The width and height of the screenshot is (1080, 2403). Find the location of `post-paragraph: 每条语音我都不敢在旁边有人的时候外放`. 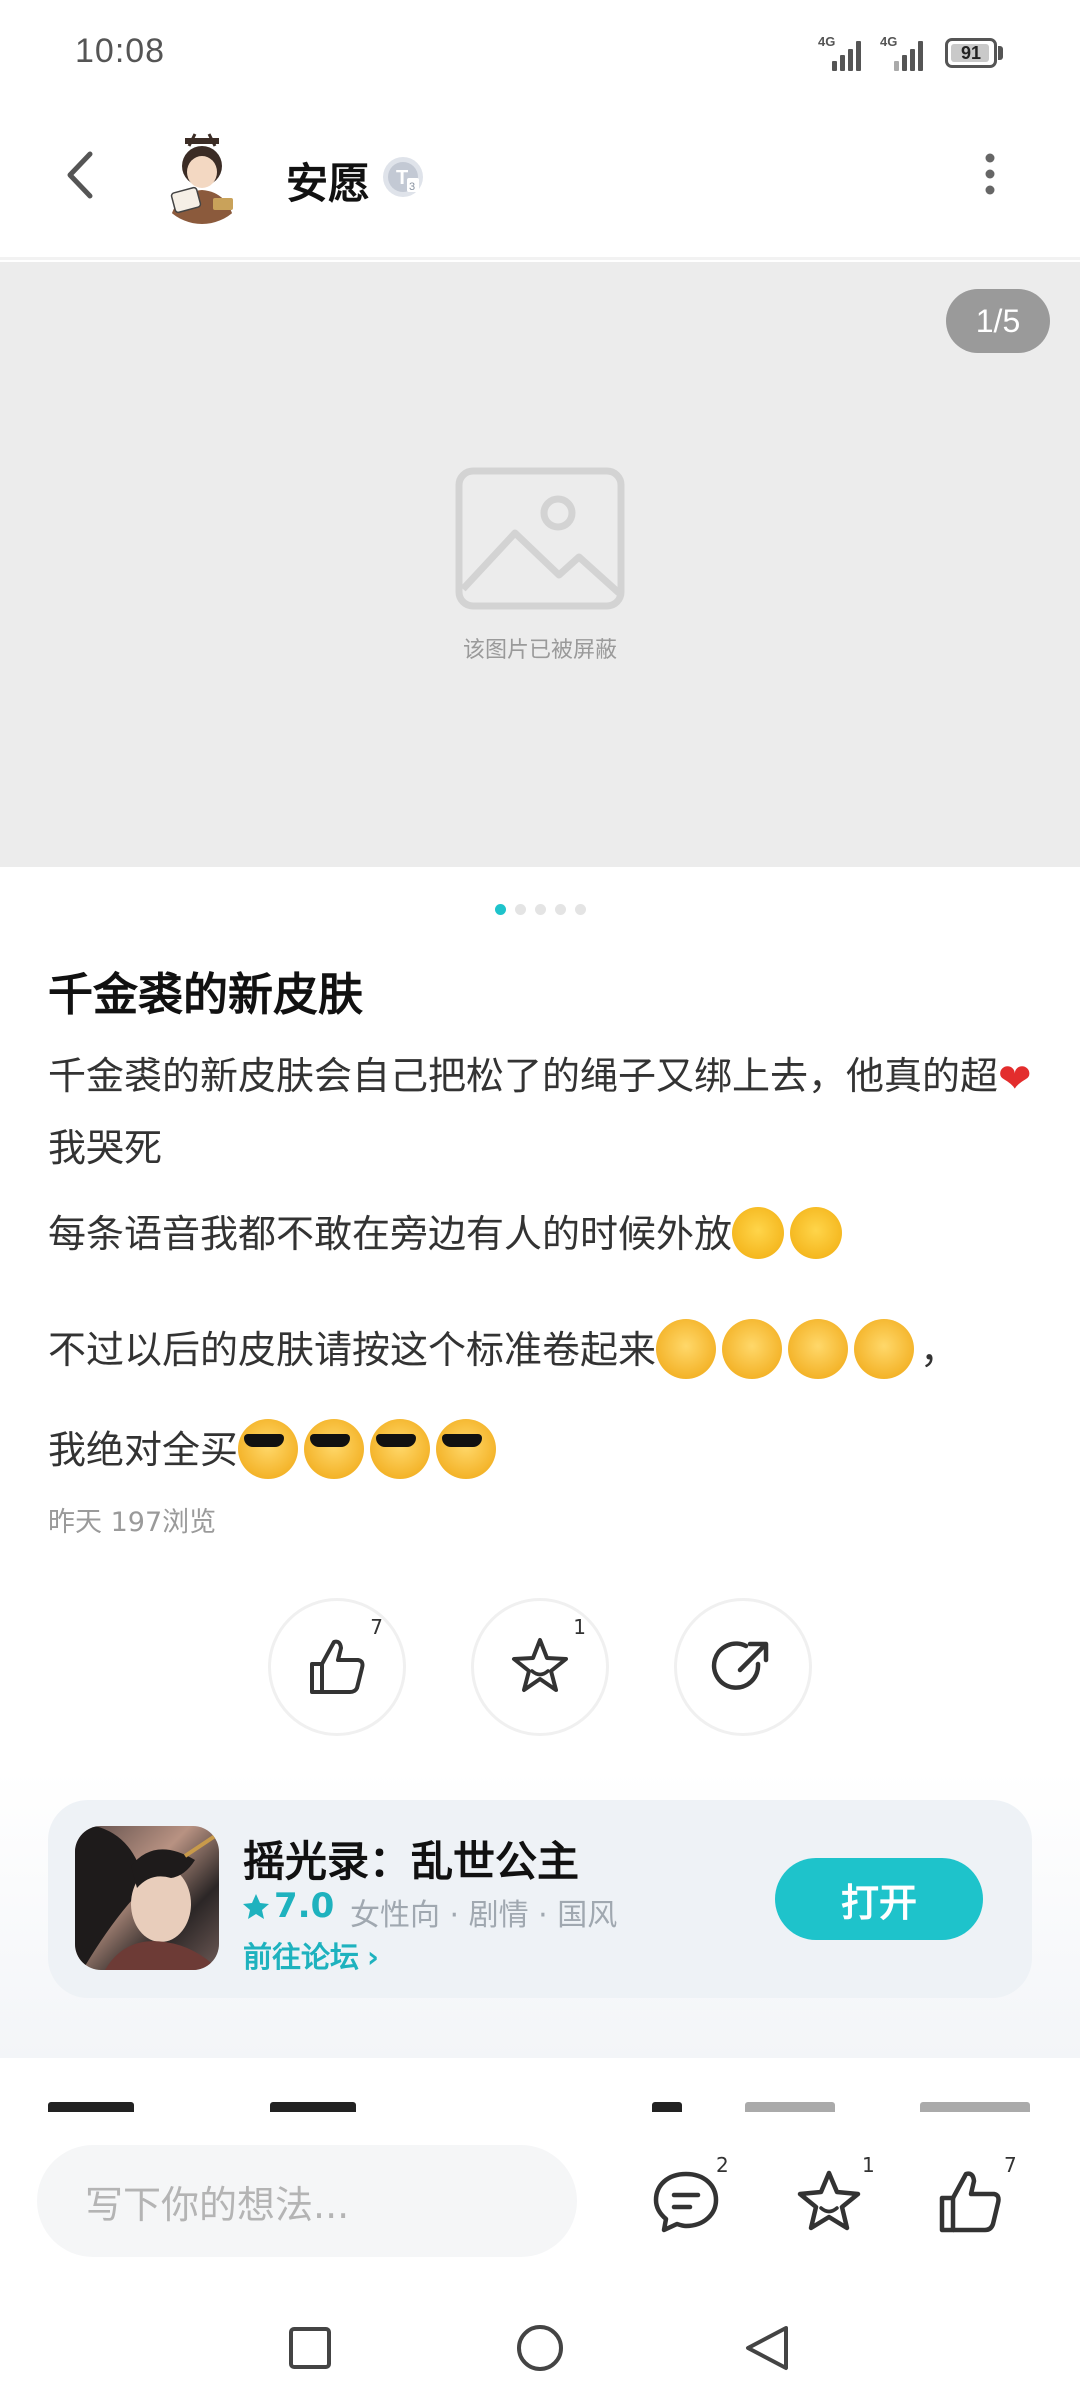

post-paragraph: 每条语音我都不敢在旁边有人的时候外放 is located at coordinates (543, 1234).